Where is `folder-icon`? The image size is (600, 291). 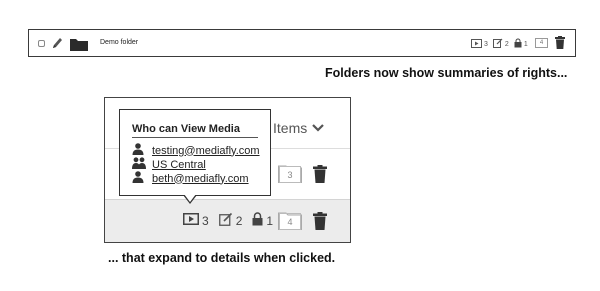
folder-icon is located at coordinates (79, 47).